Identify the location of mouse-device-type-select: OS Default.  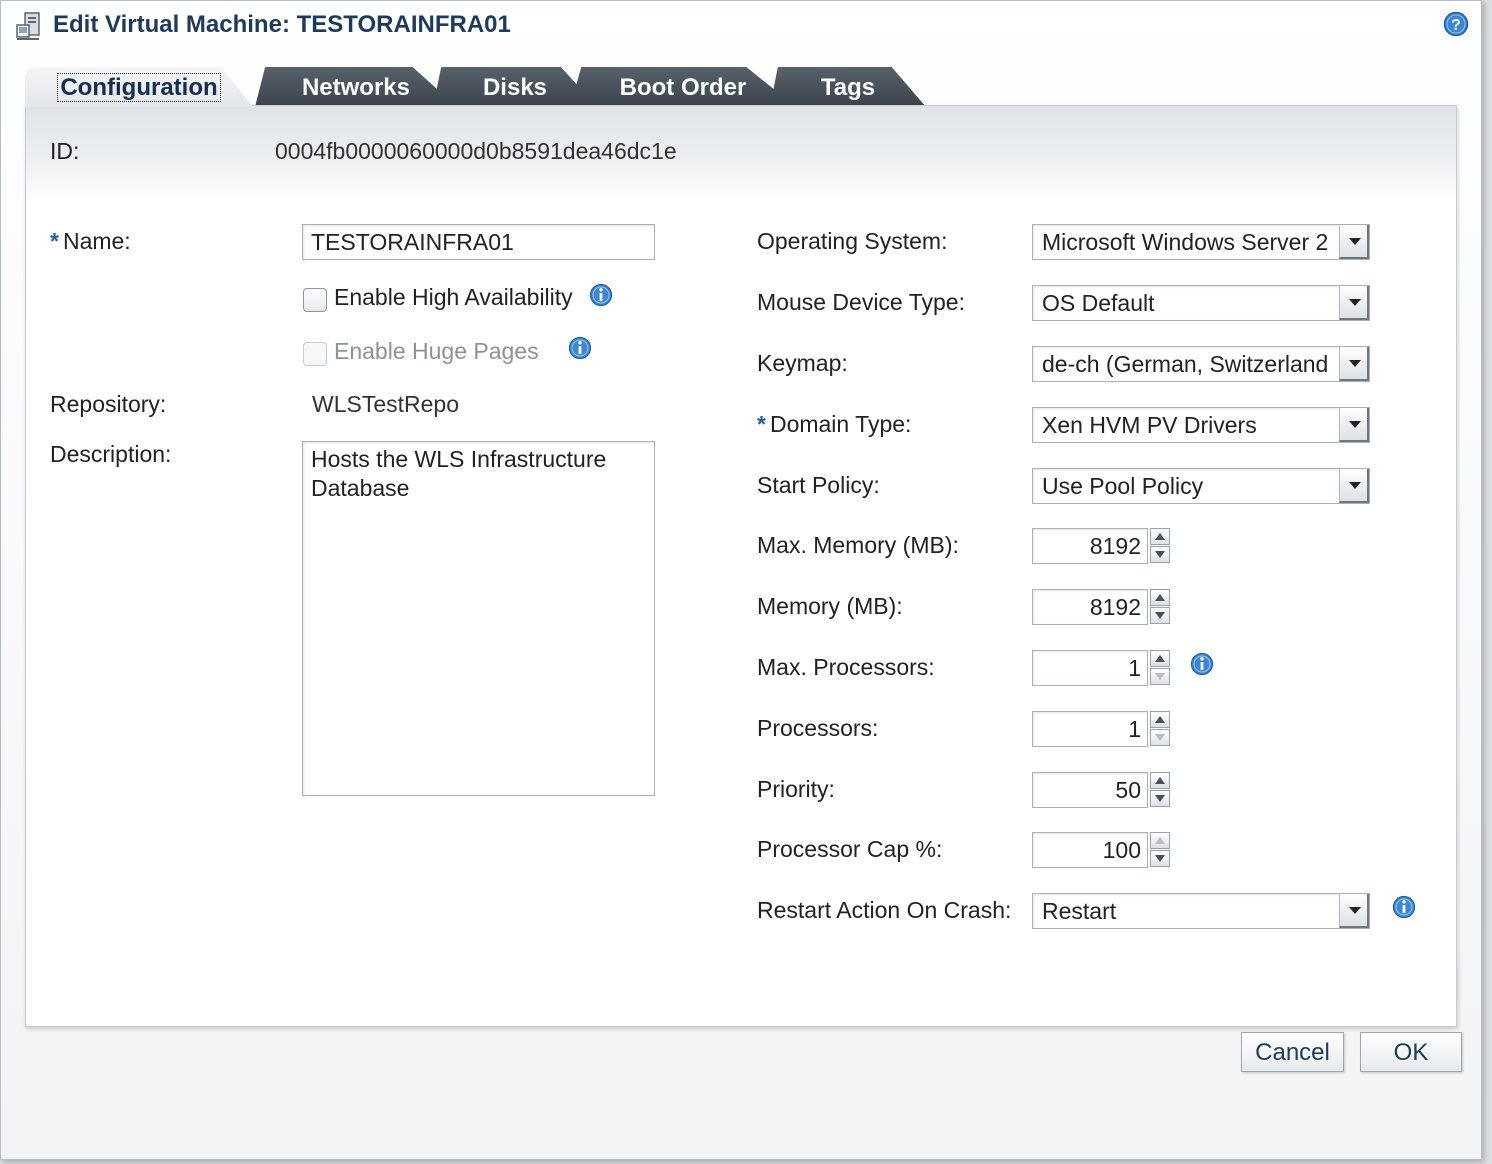
(1201, 303).